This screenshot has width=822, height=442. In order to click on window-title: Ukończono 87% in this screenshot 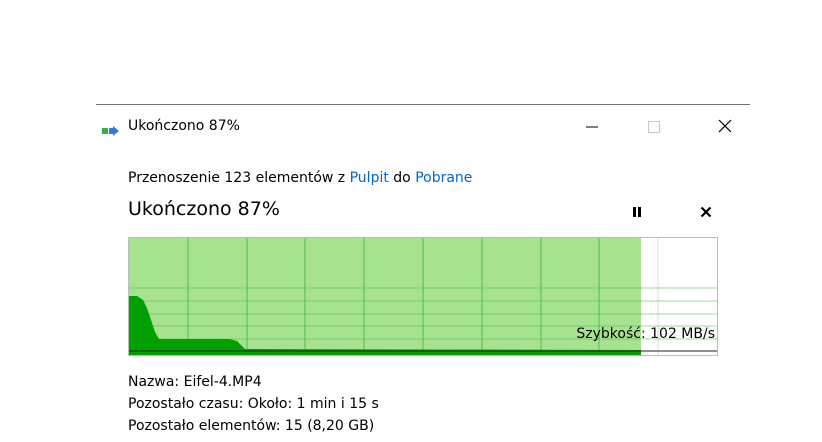, I will do `click(184, 126)`.